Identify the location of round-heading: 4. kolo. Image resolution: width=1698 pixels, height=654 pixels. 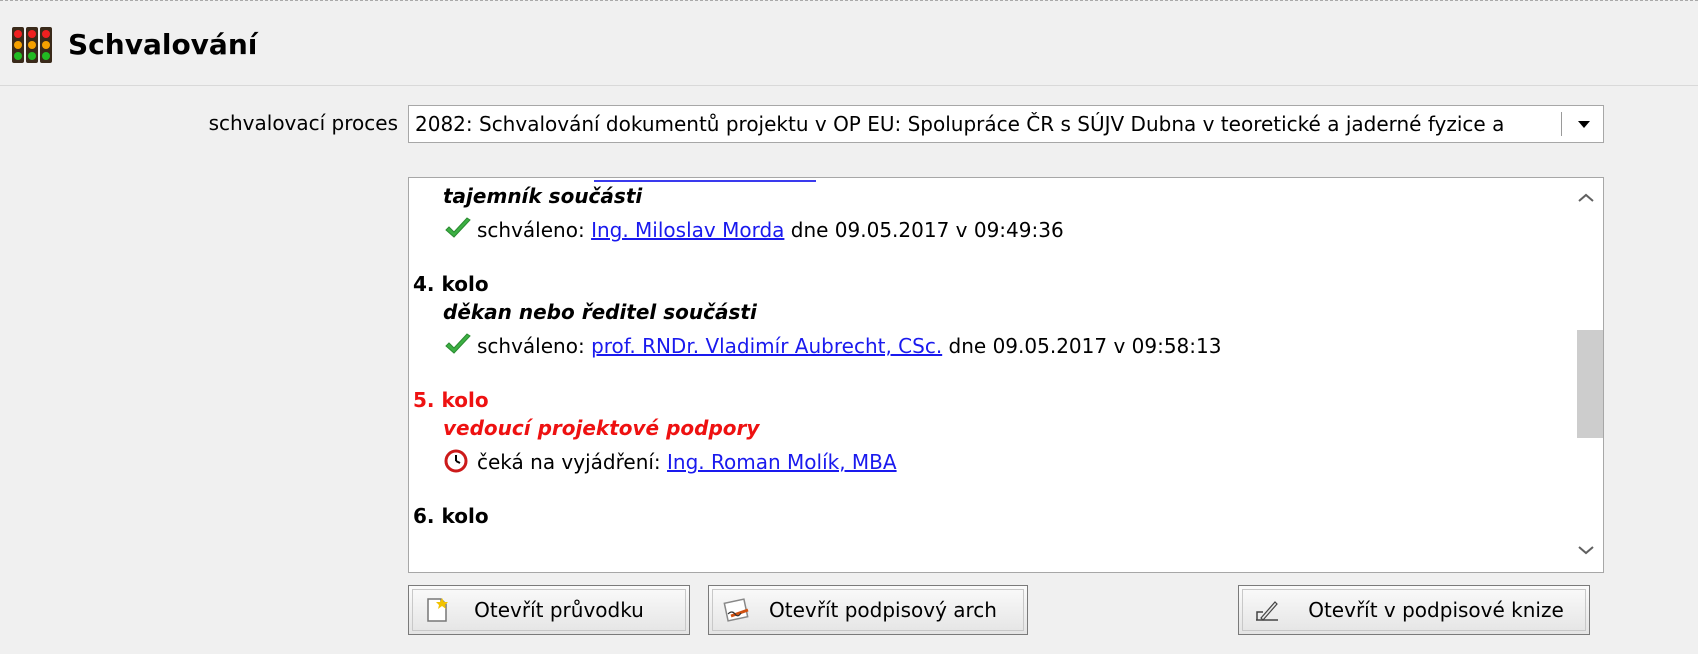
(451, 284).